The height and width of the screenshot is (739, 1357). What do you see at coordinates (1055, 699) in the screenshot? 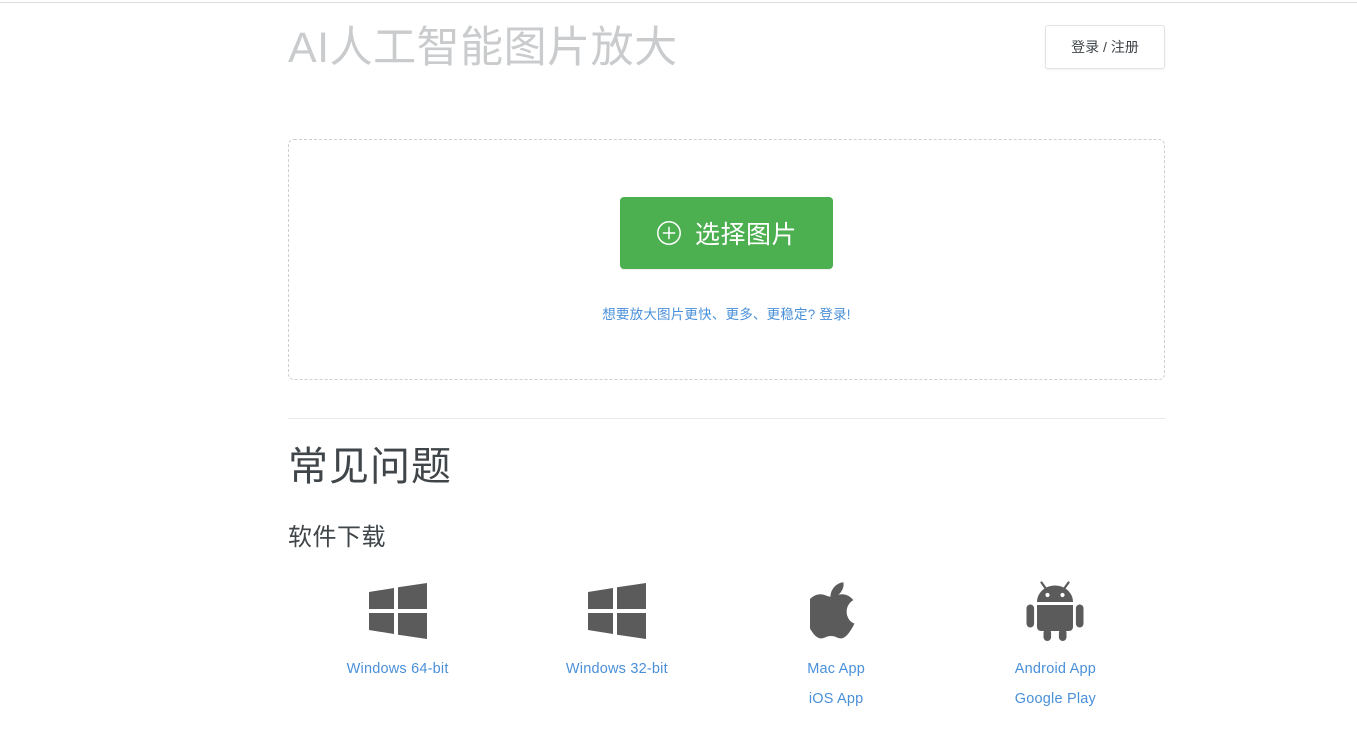
I see `download-link: Google Play` at bounding box center [1055, 699].